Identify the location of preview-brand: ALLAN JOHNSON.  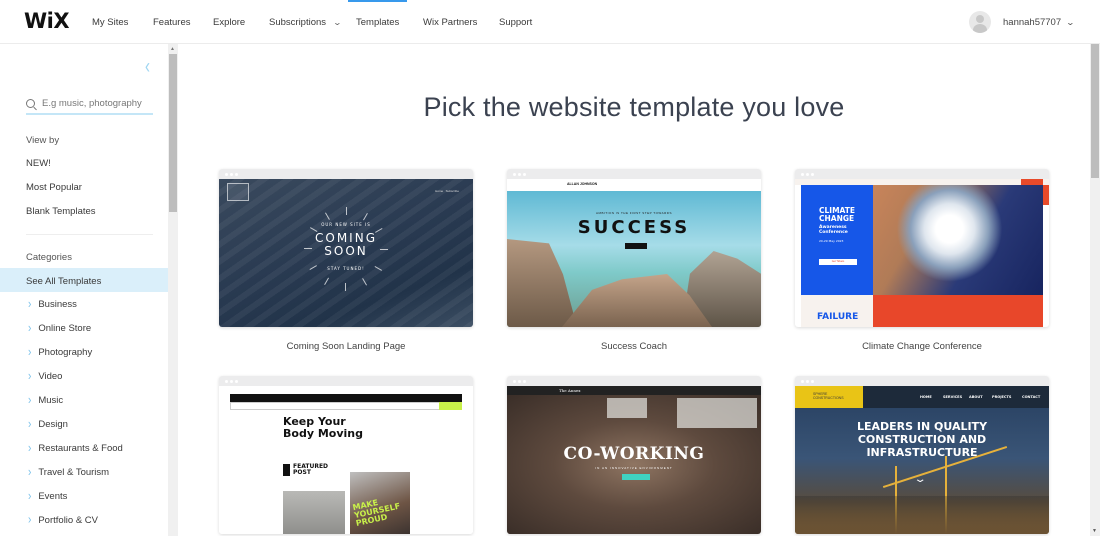
(582, 184).